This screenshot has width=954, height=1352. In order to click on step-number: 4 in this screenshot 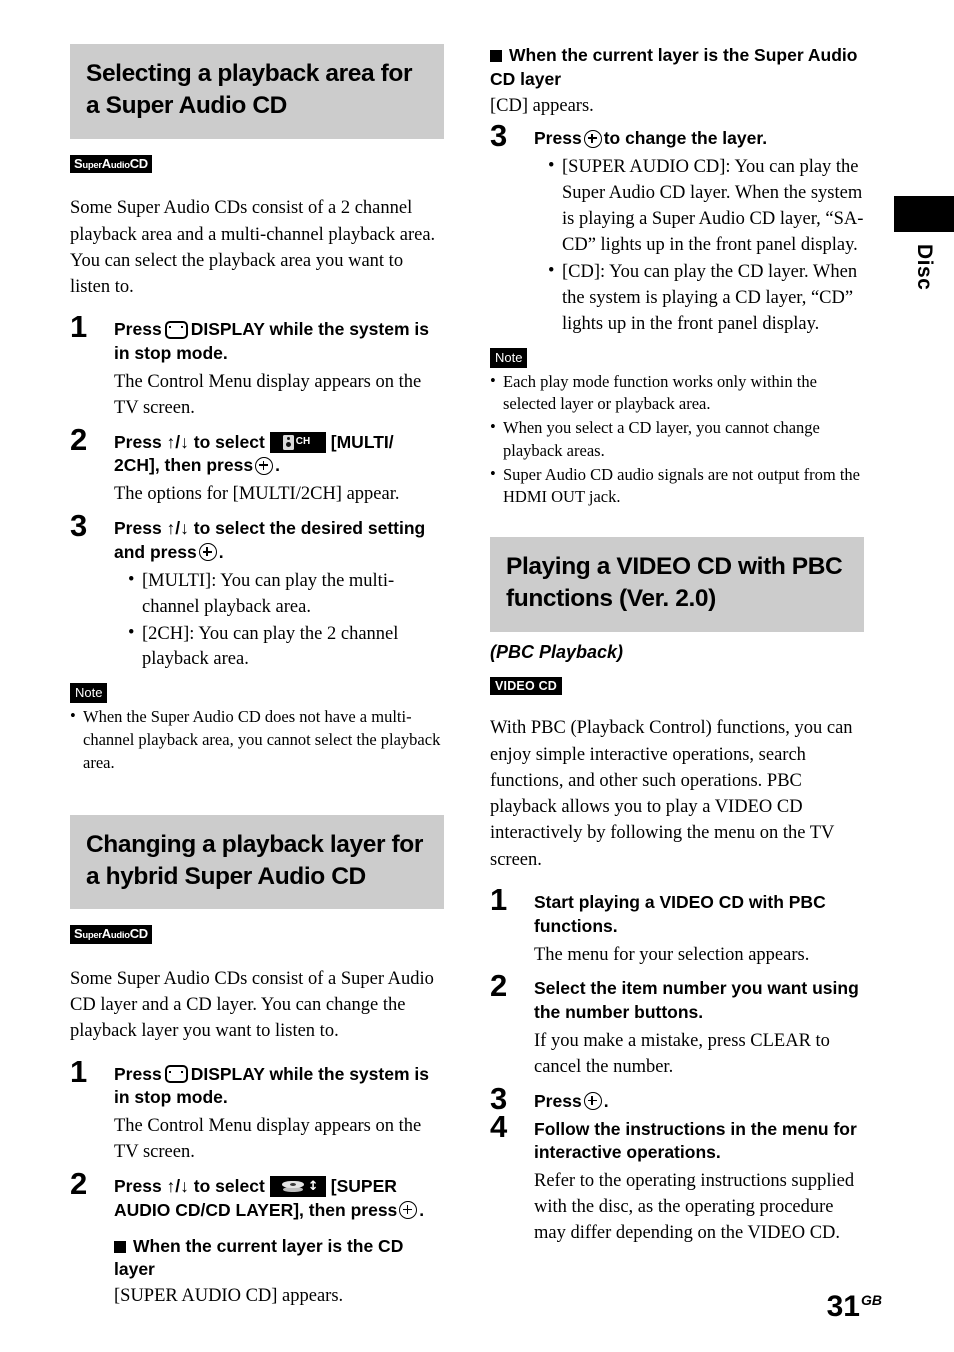, I will do `click(499, 1126)`.